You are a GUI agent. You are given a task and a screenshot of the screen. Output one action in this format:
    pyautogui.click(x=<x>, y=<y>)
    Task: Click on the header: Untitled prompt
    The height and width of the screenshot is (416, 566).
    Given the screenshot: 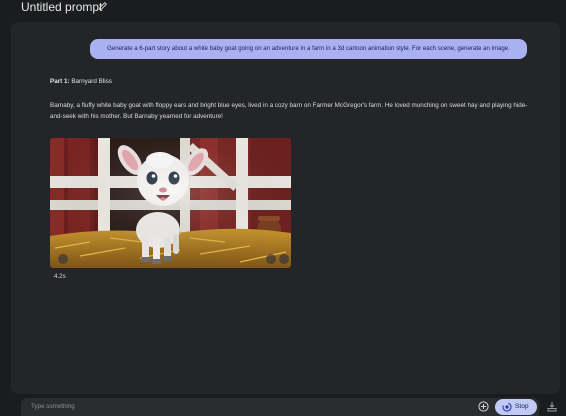 What is the action you would take?
    pyautogui.click(x=283, y=10)
    